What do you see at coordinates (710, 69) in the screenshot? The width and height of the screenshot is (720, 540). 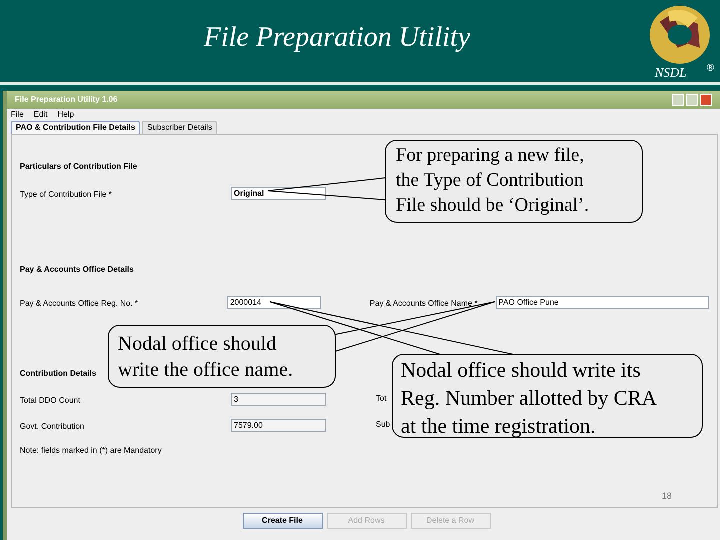 I see `registered-mark: ®` at bounding box center [710, 69].